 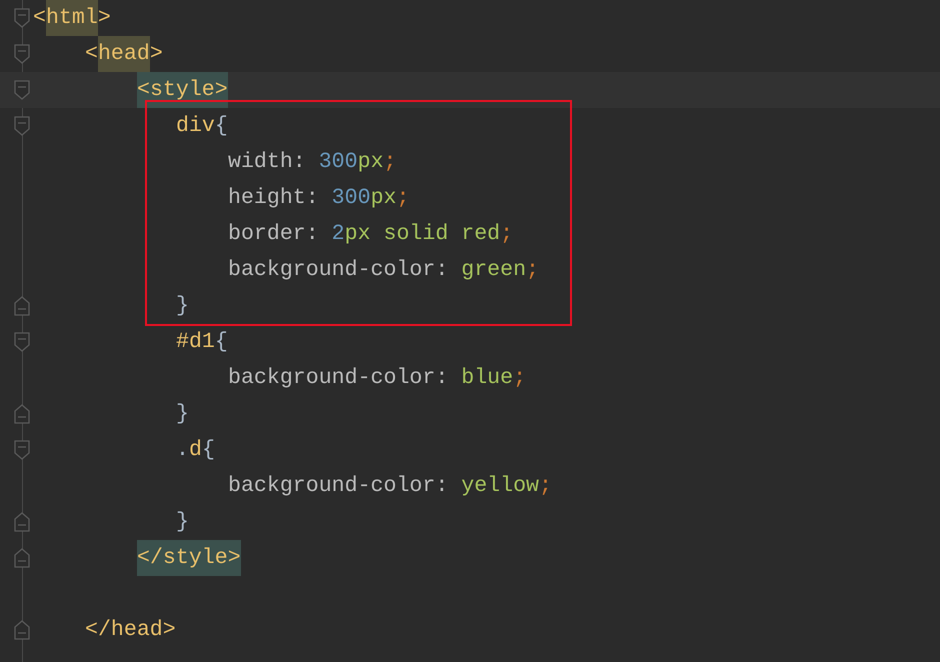 I want to click on markup-text: d, so click(x=195, y=450).